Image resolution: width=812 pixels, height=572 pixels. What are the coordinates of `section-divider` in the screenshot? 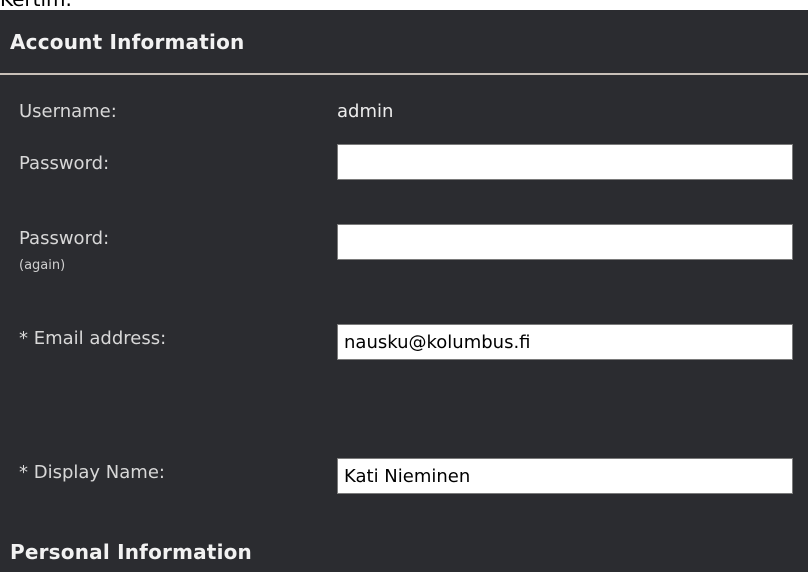 It's located at (404, 74).